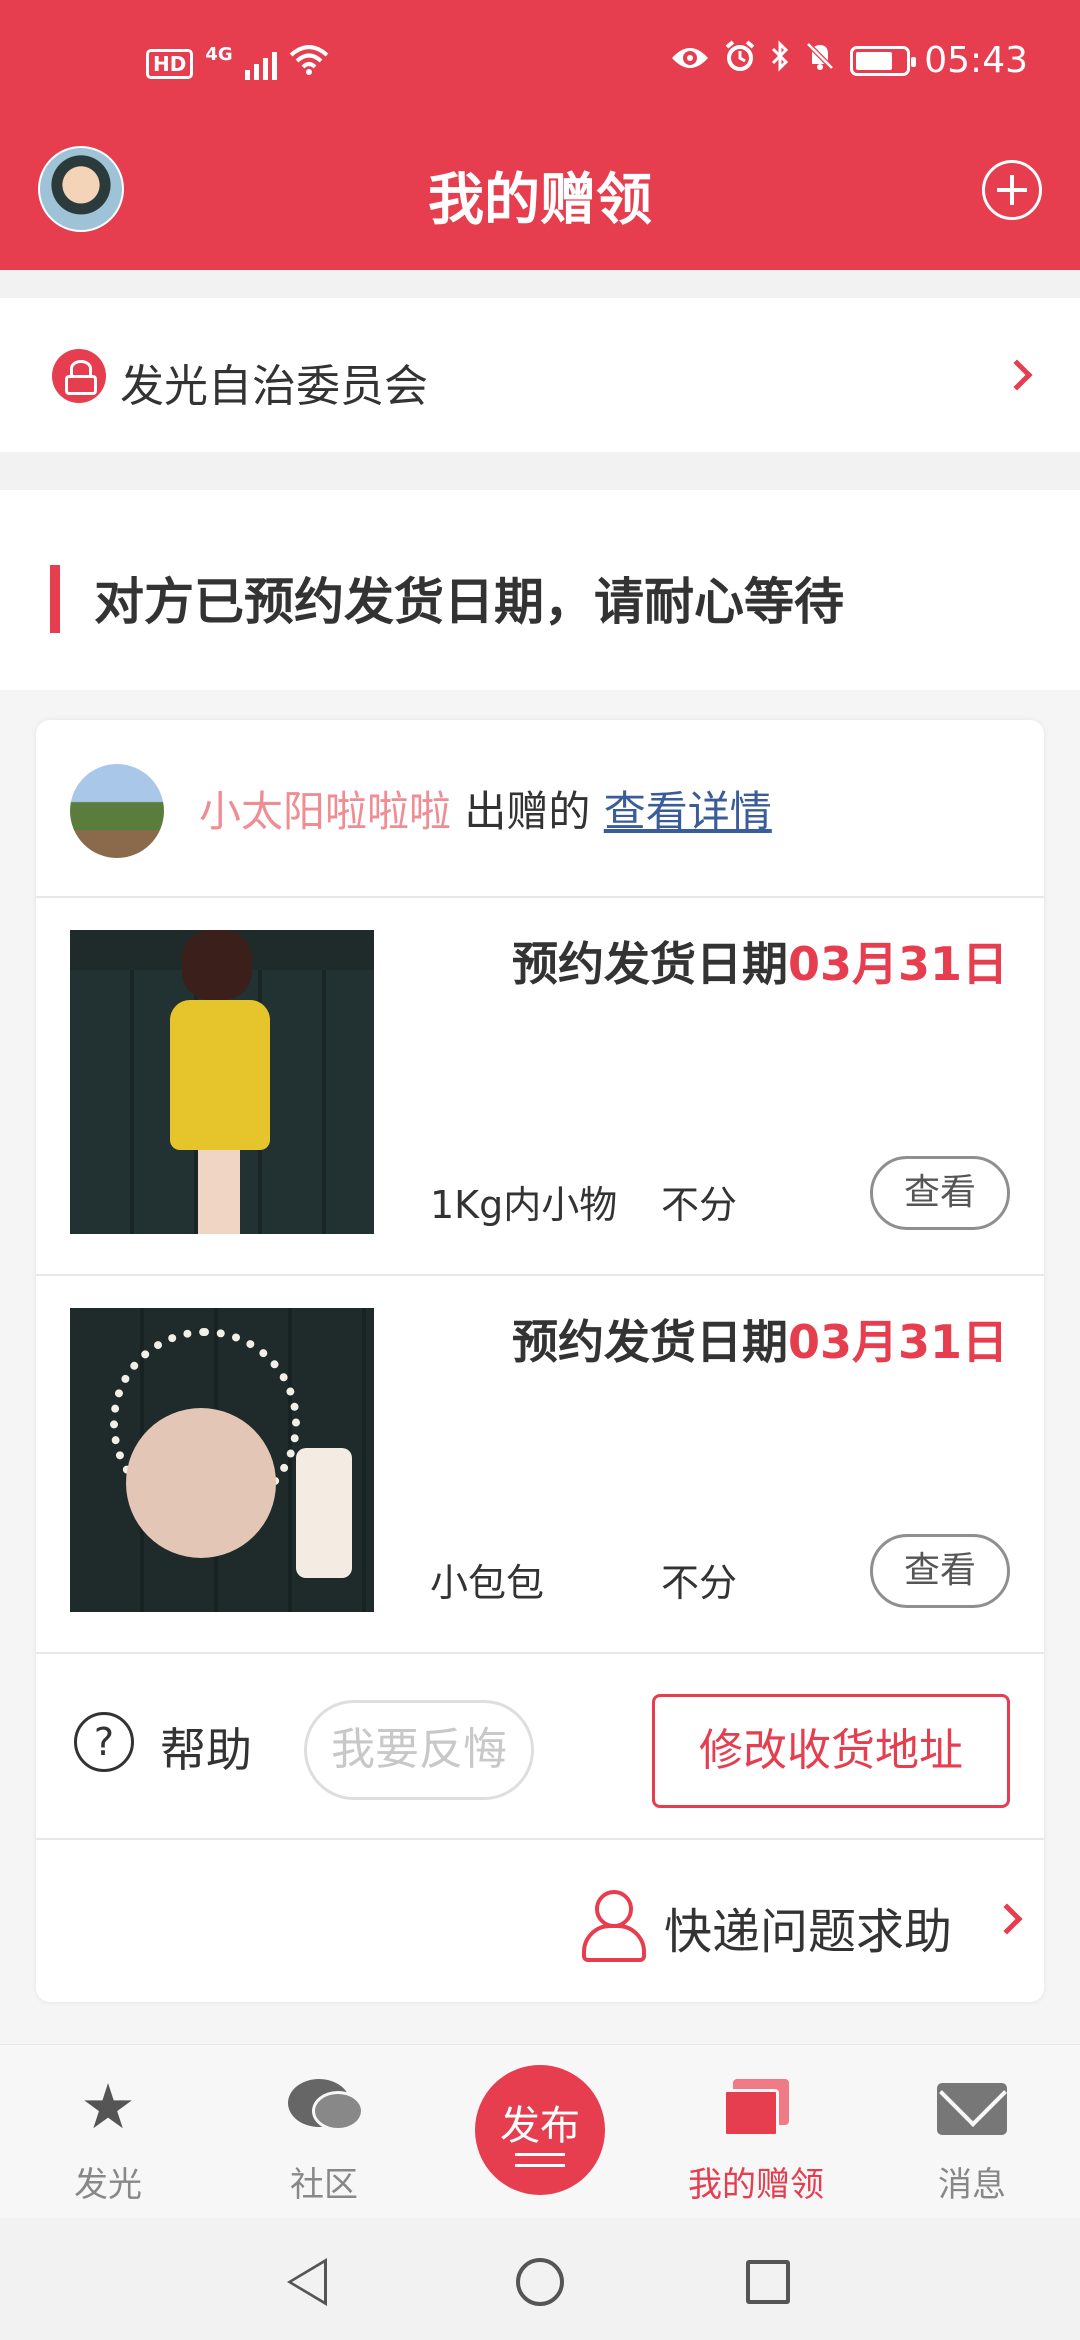  What do you see at coordinates (756, 2185) in the screenshot?
I see `nav-label: 我的赠领` at bounding box center [756, 2185].